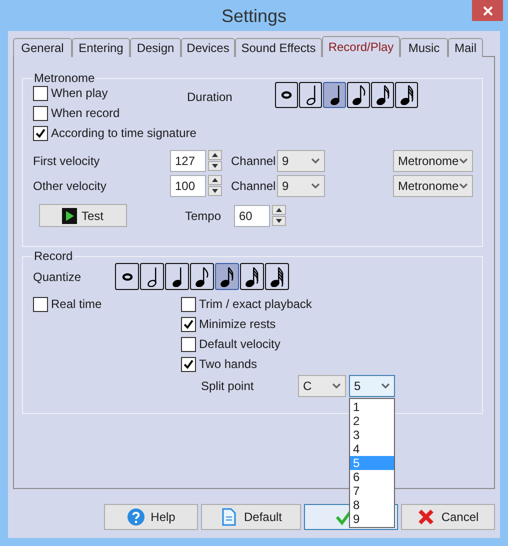 The width and height of the screenshot is (508, 546). I want to click on field-label: Duration, so click(210, 97).